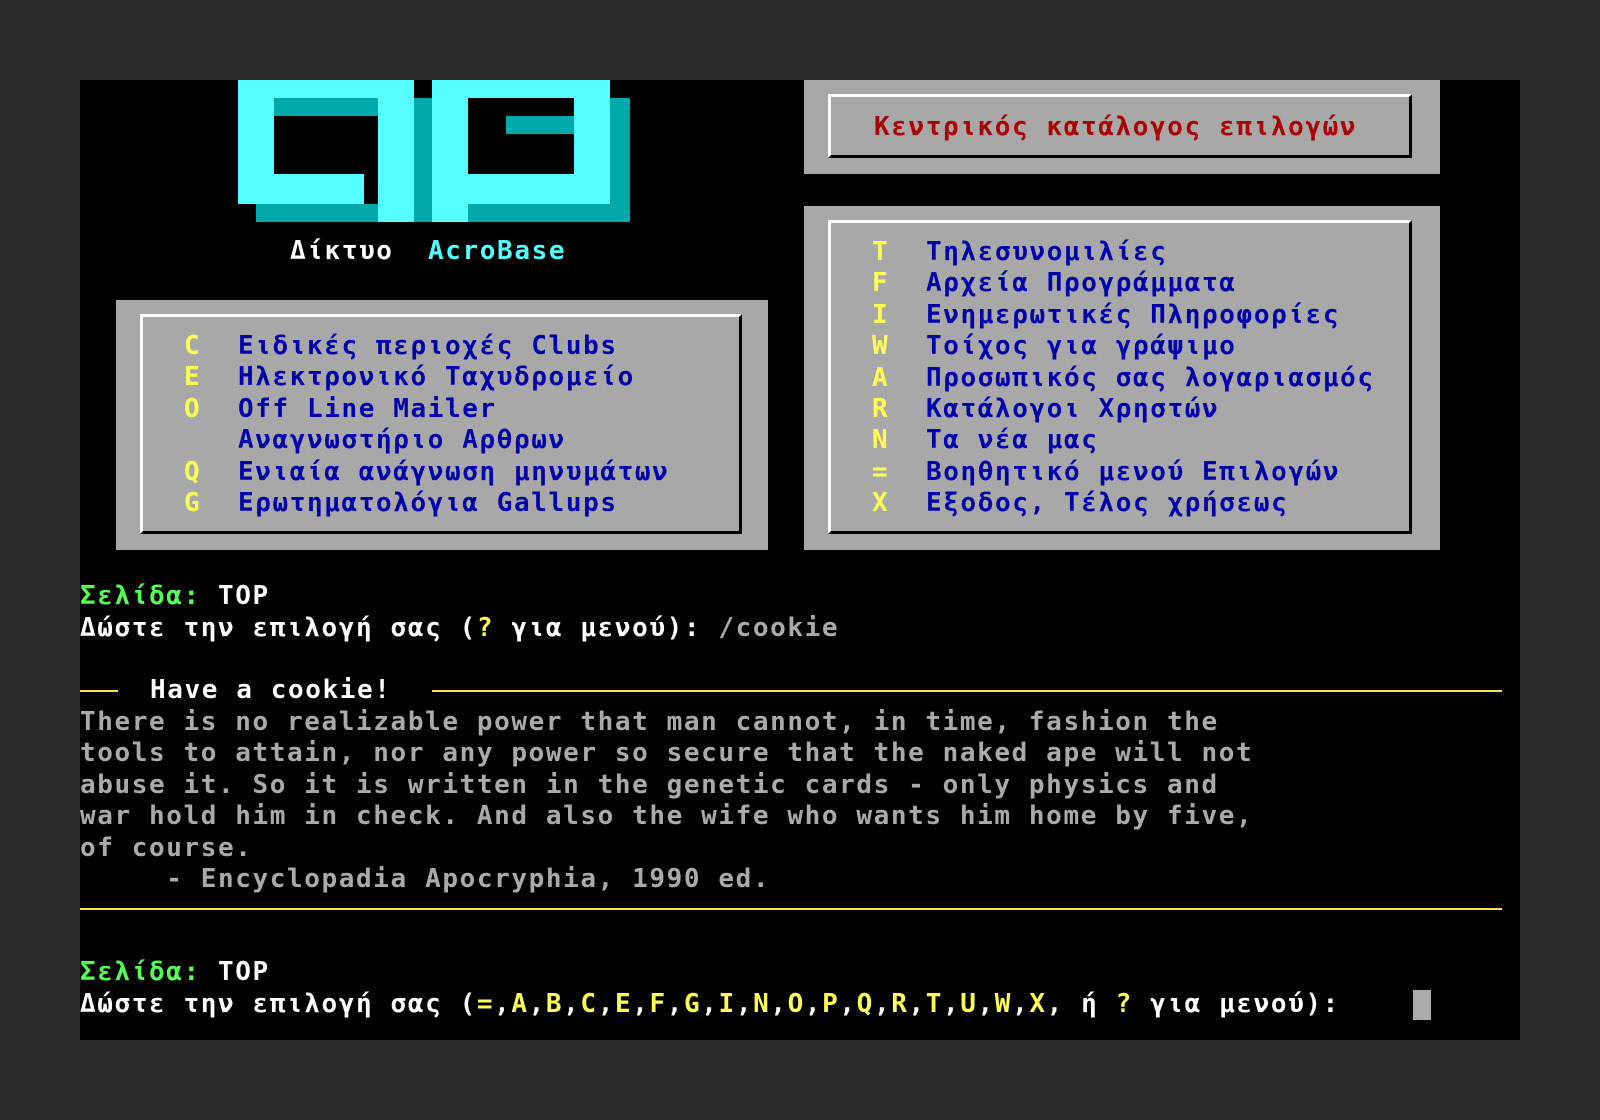 This screenshot has height=1120, width=1600. What do you see at coordinates (881, 471) in the screenshot?
I see `menu-hotkey: =` at bounding box center [881, 471].